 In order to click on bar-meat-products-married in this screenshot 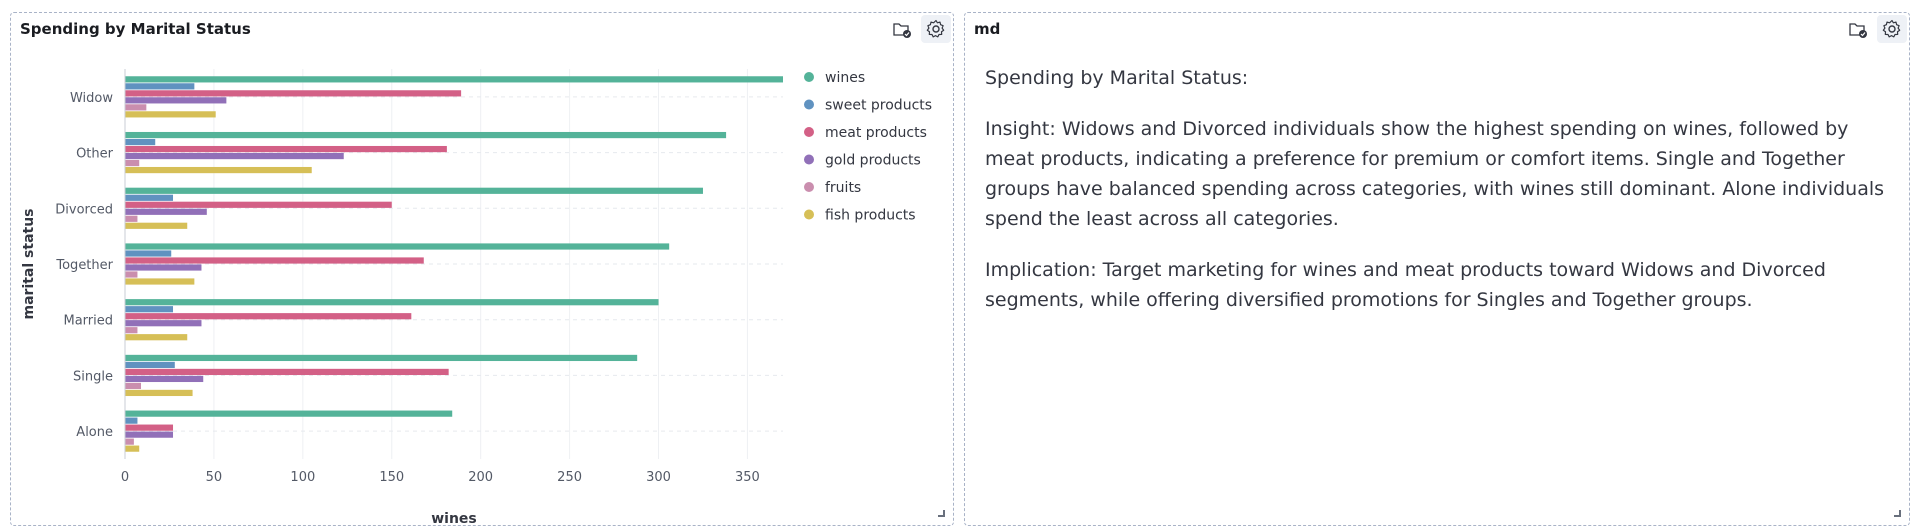, I will do `click(268, 316)`.